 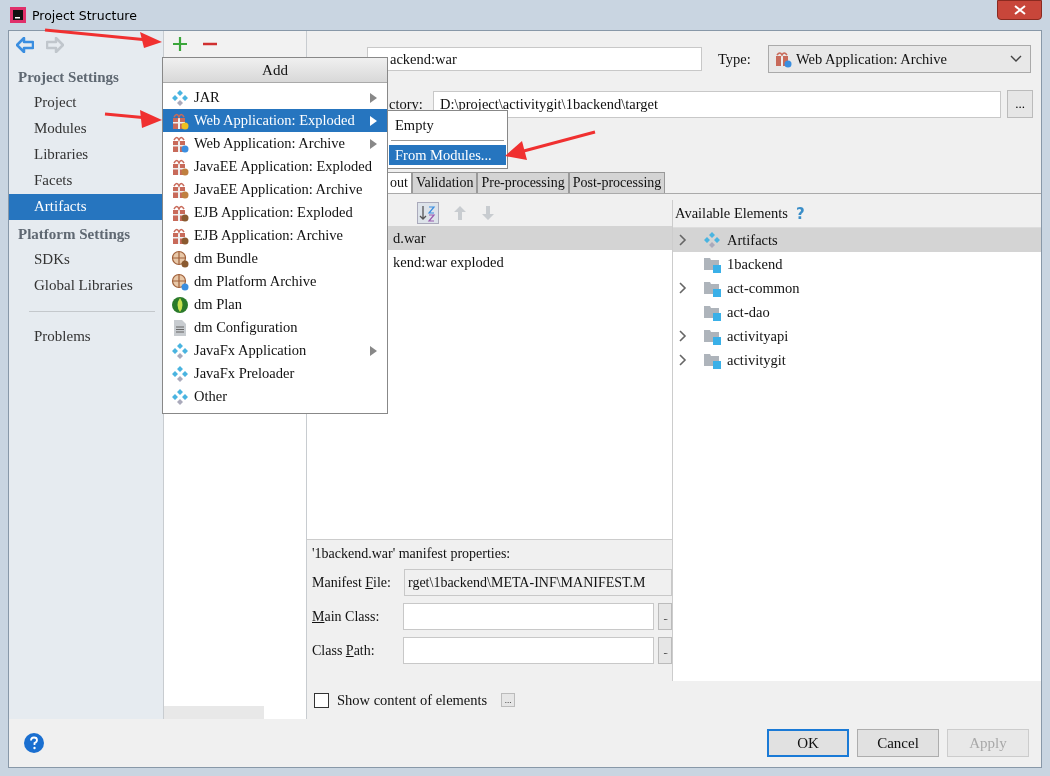 What do you see at coordinates (275, 143) in the screenshot?
I see `menu-item: Web Application: Archive` at bounding box center [275, 143].